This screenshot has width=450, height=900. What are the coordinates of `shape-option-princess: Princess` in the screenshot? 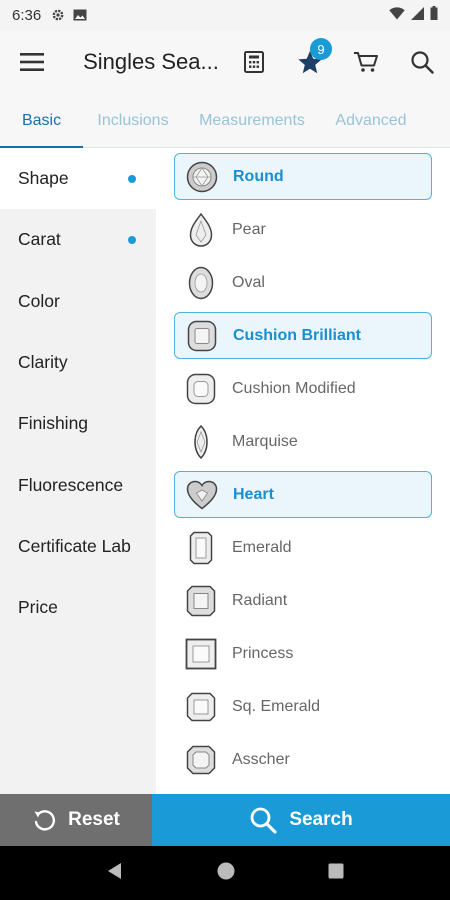 It's located at (303, 653).